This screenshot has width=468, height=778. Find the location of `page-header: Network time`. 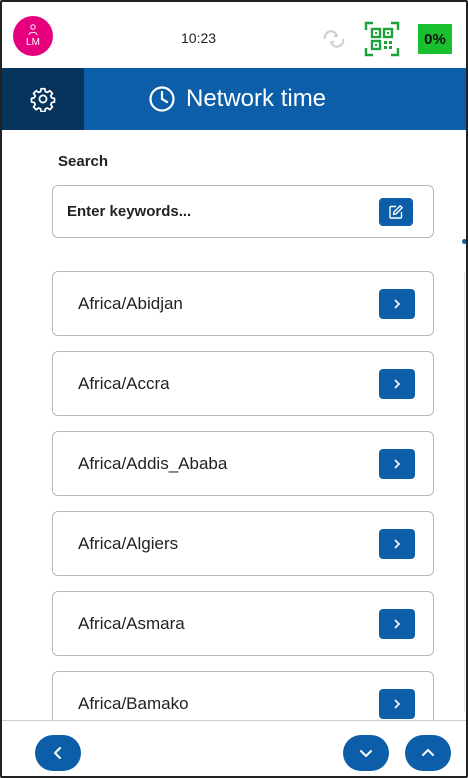

page-header: Network time is located at coordinates (234, 99).